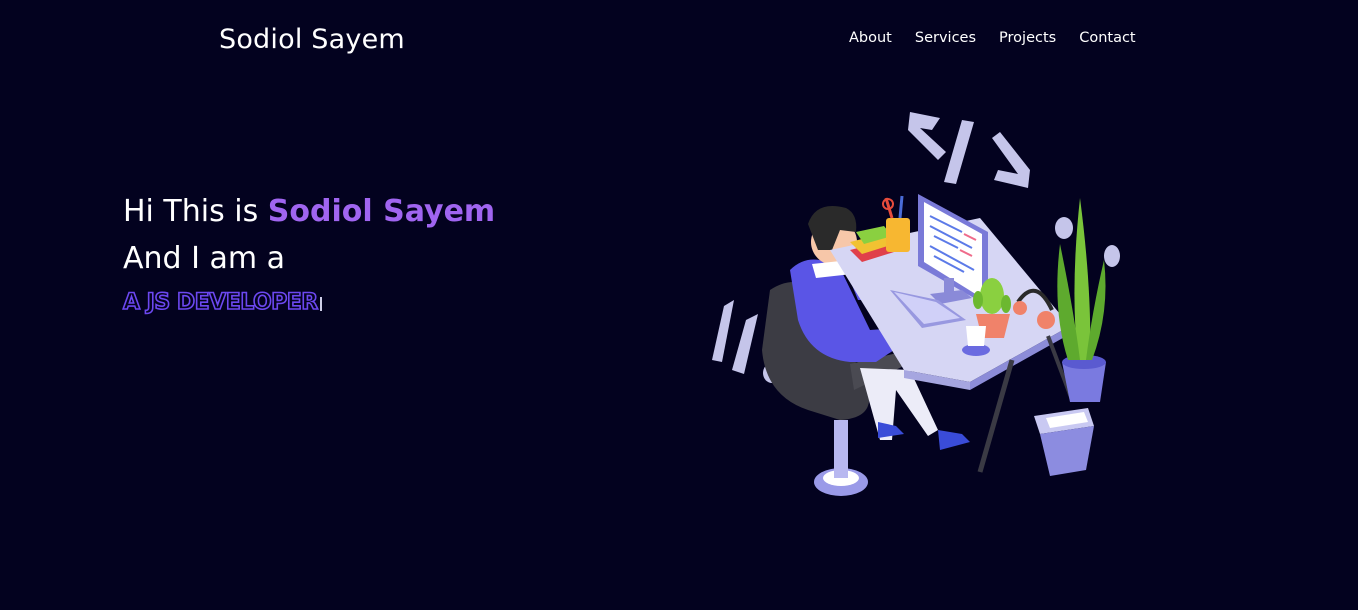 The image size is (1358, 610). Describe the element at coordinates (896, 223) in the screenshot. I see `pencil-cup` at that location.